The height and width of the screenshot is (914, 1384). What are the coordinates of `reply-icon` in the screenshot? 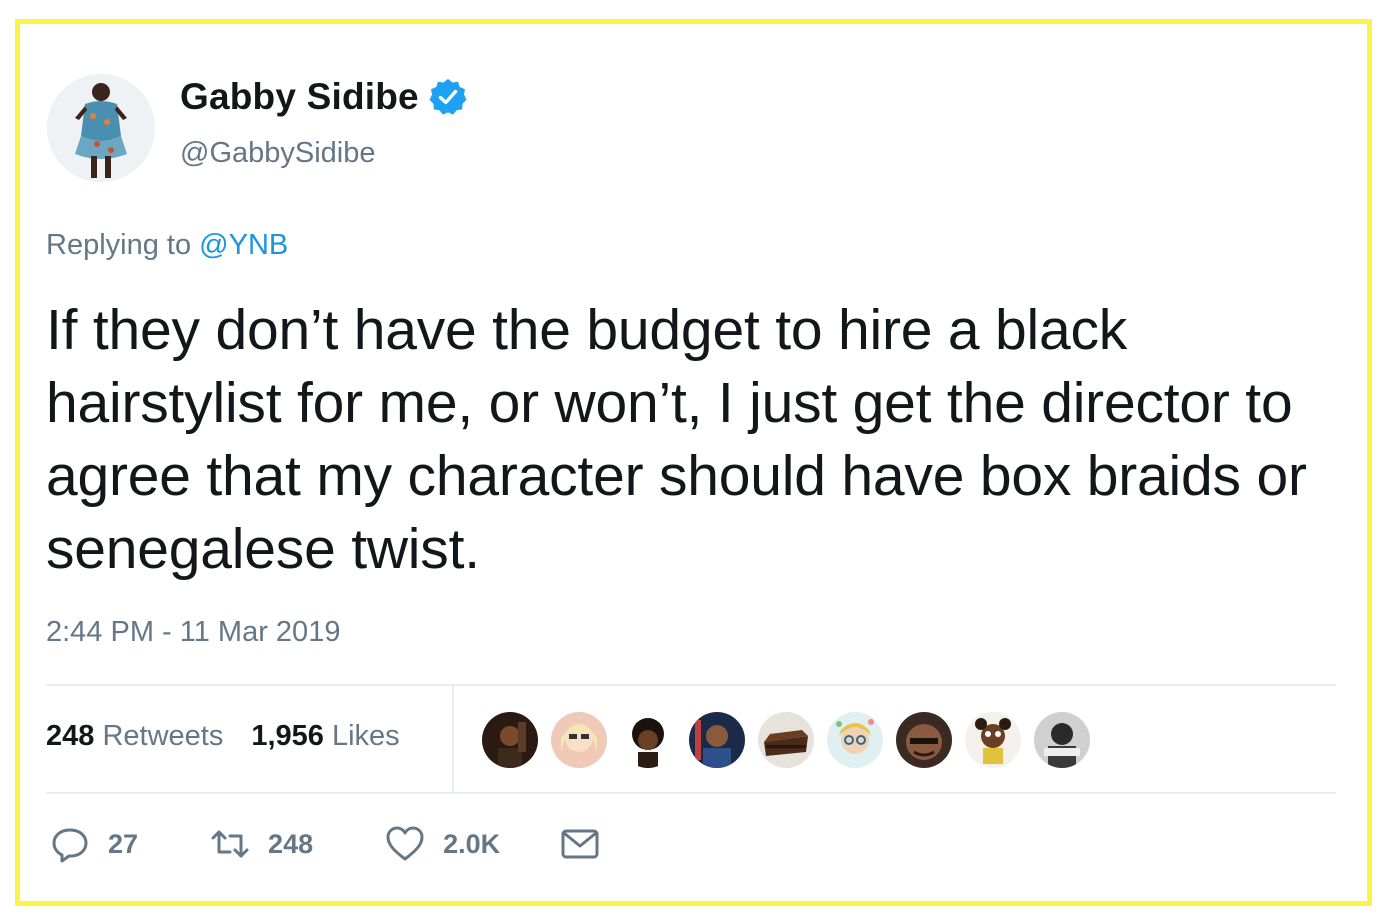 It's located at (70, 845).